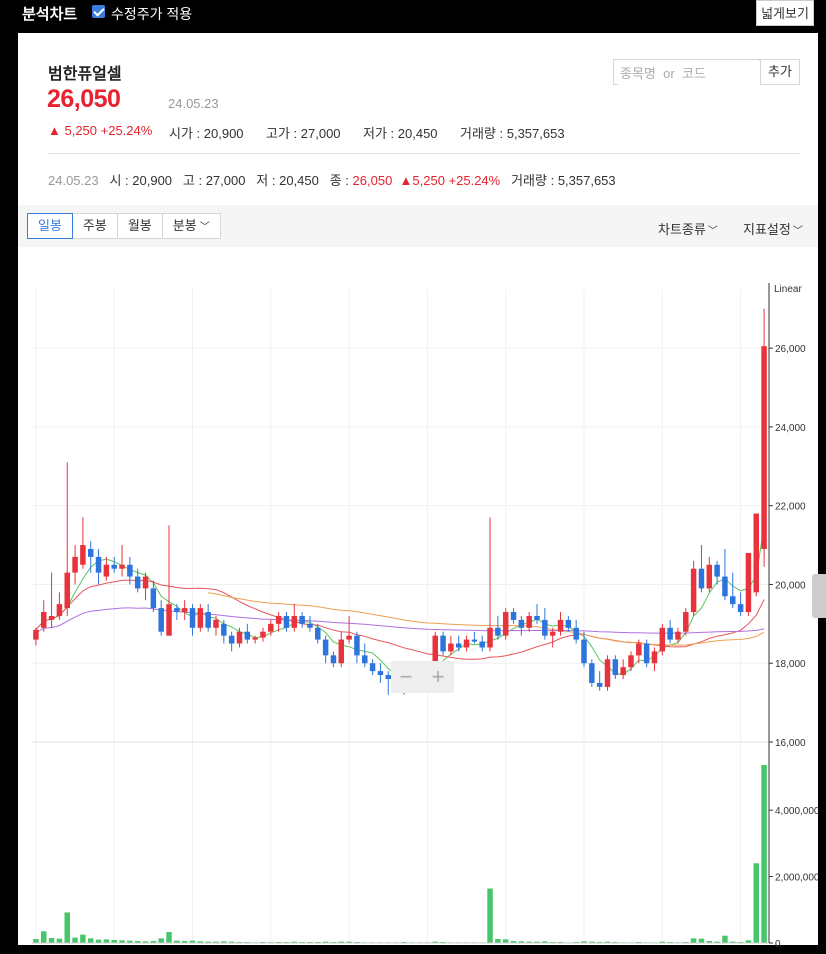  Describe the element at coordinates (184, 225) in the screenshot. I see `tab-minute-label: 분봉` at that location.